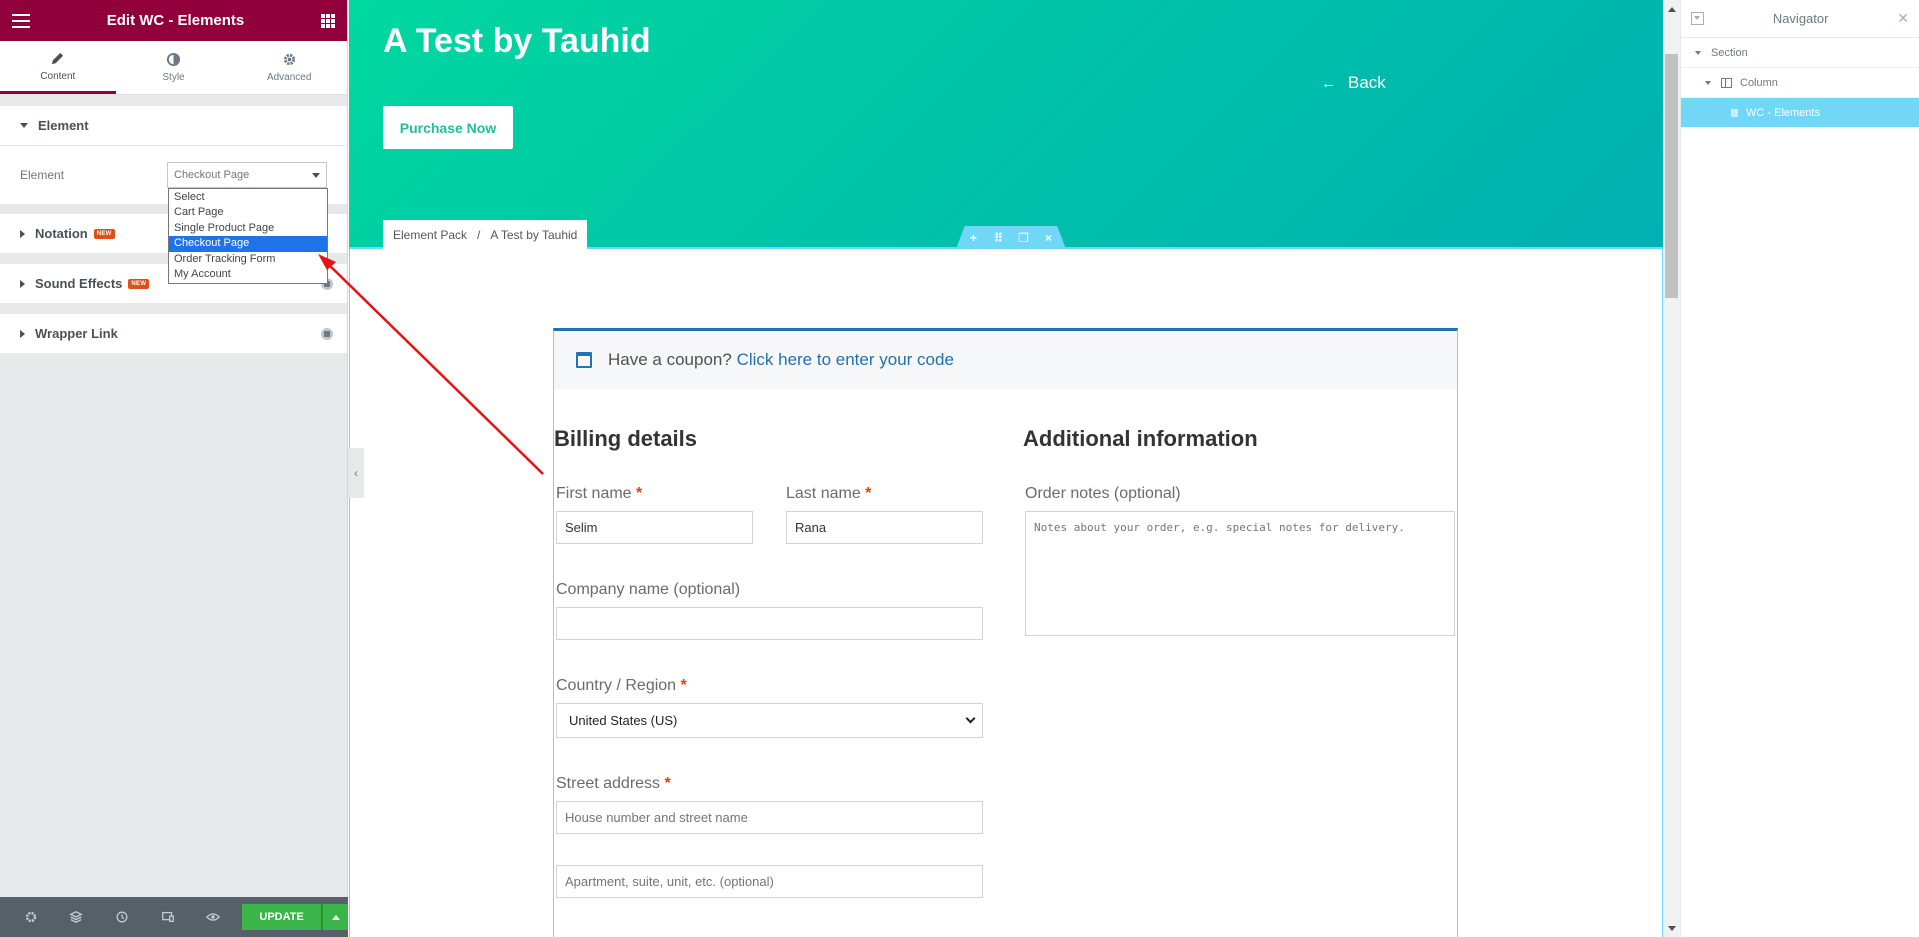  What do you see at coordinates (1671, 176) in the screenshot?
I see `scroll-thumb` at bounding box center [1671, 176].